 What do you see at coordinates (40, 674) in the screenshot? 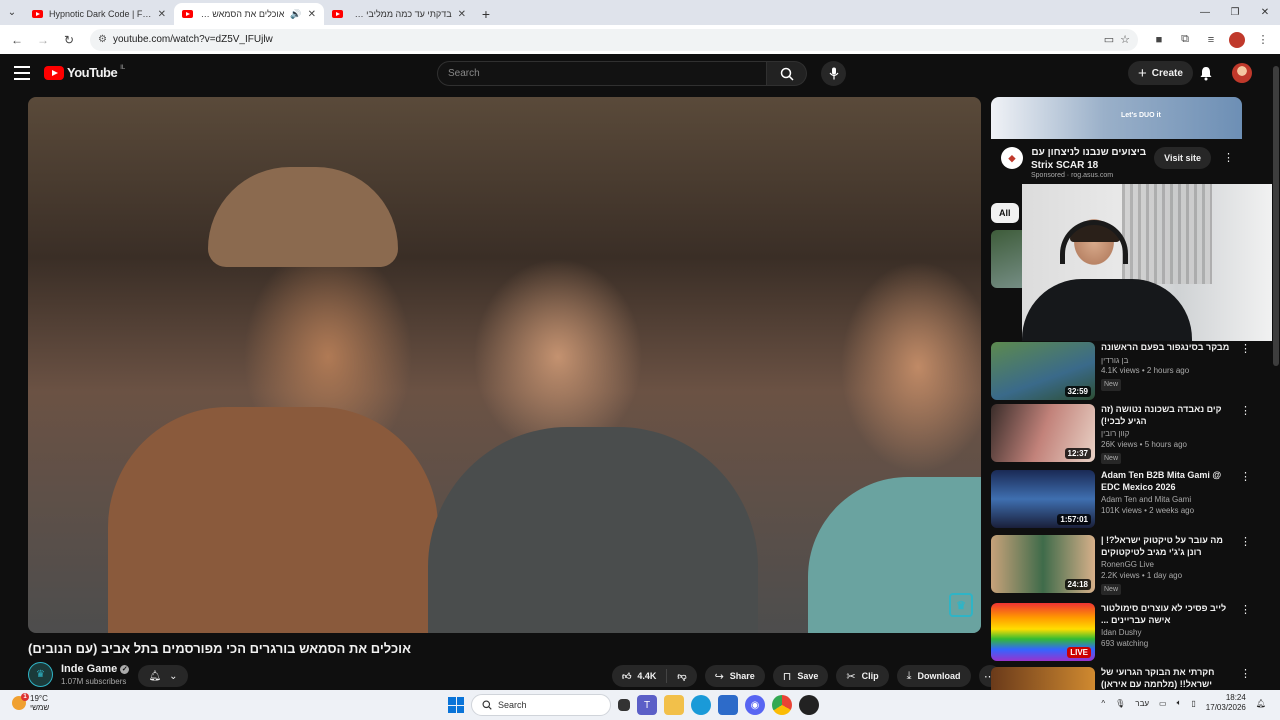
I see `channel-avatar: ♛` at bounding box center [40, 674].